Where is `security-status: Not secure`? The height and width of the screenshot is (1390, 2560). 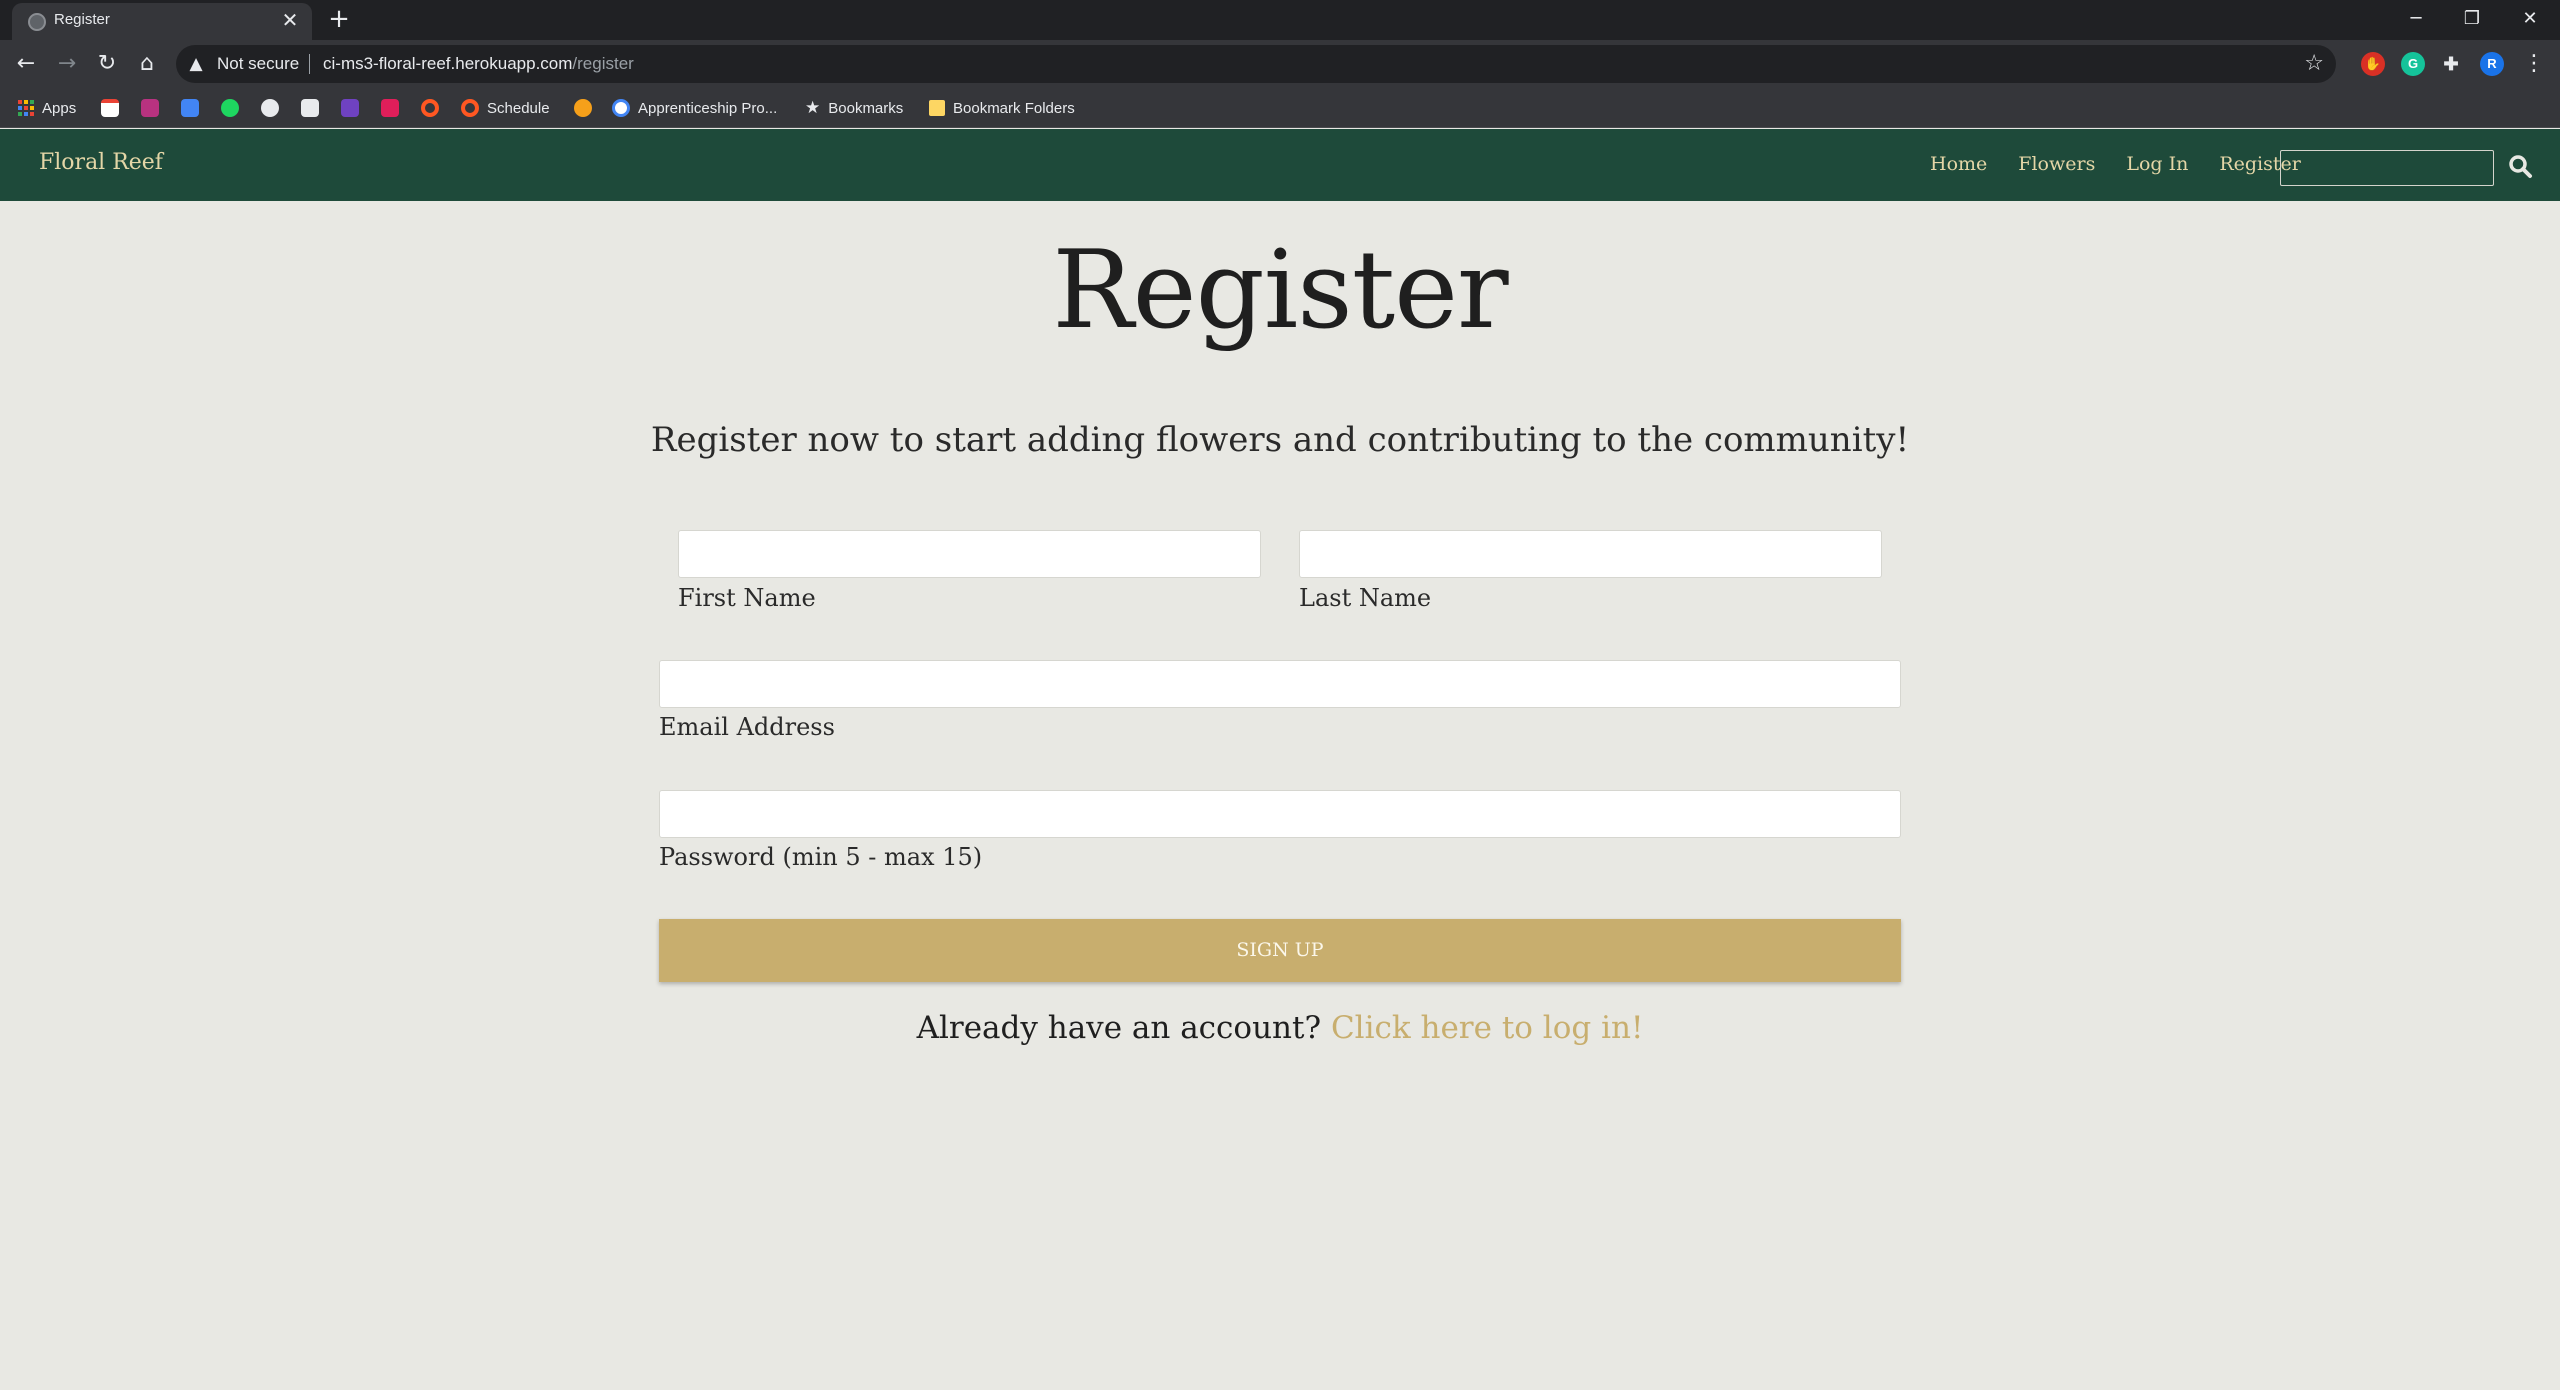
security-status: Not secure is located at coordinates (258, 64).